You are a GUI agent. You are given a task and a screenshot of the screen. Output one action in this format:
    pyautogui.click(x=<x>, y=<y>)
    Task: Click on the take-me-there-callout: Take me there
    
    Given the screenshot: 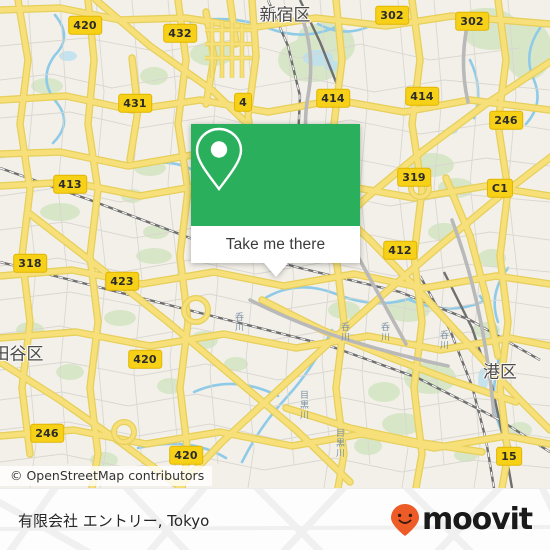 What is the action you would take?
    pyautogui.click(x=275, y=200)
    